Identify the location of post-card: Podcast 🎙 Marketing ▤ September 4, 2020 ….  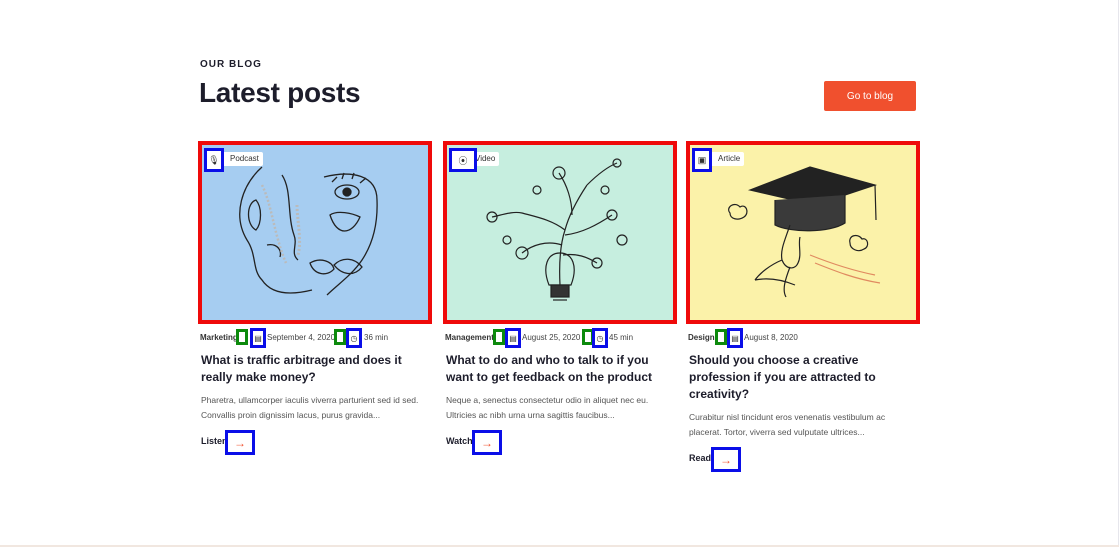
(315, 298).